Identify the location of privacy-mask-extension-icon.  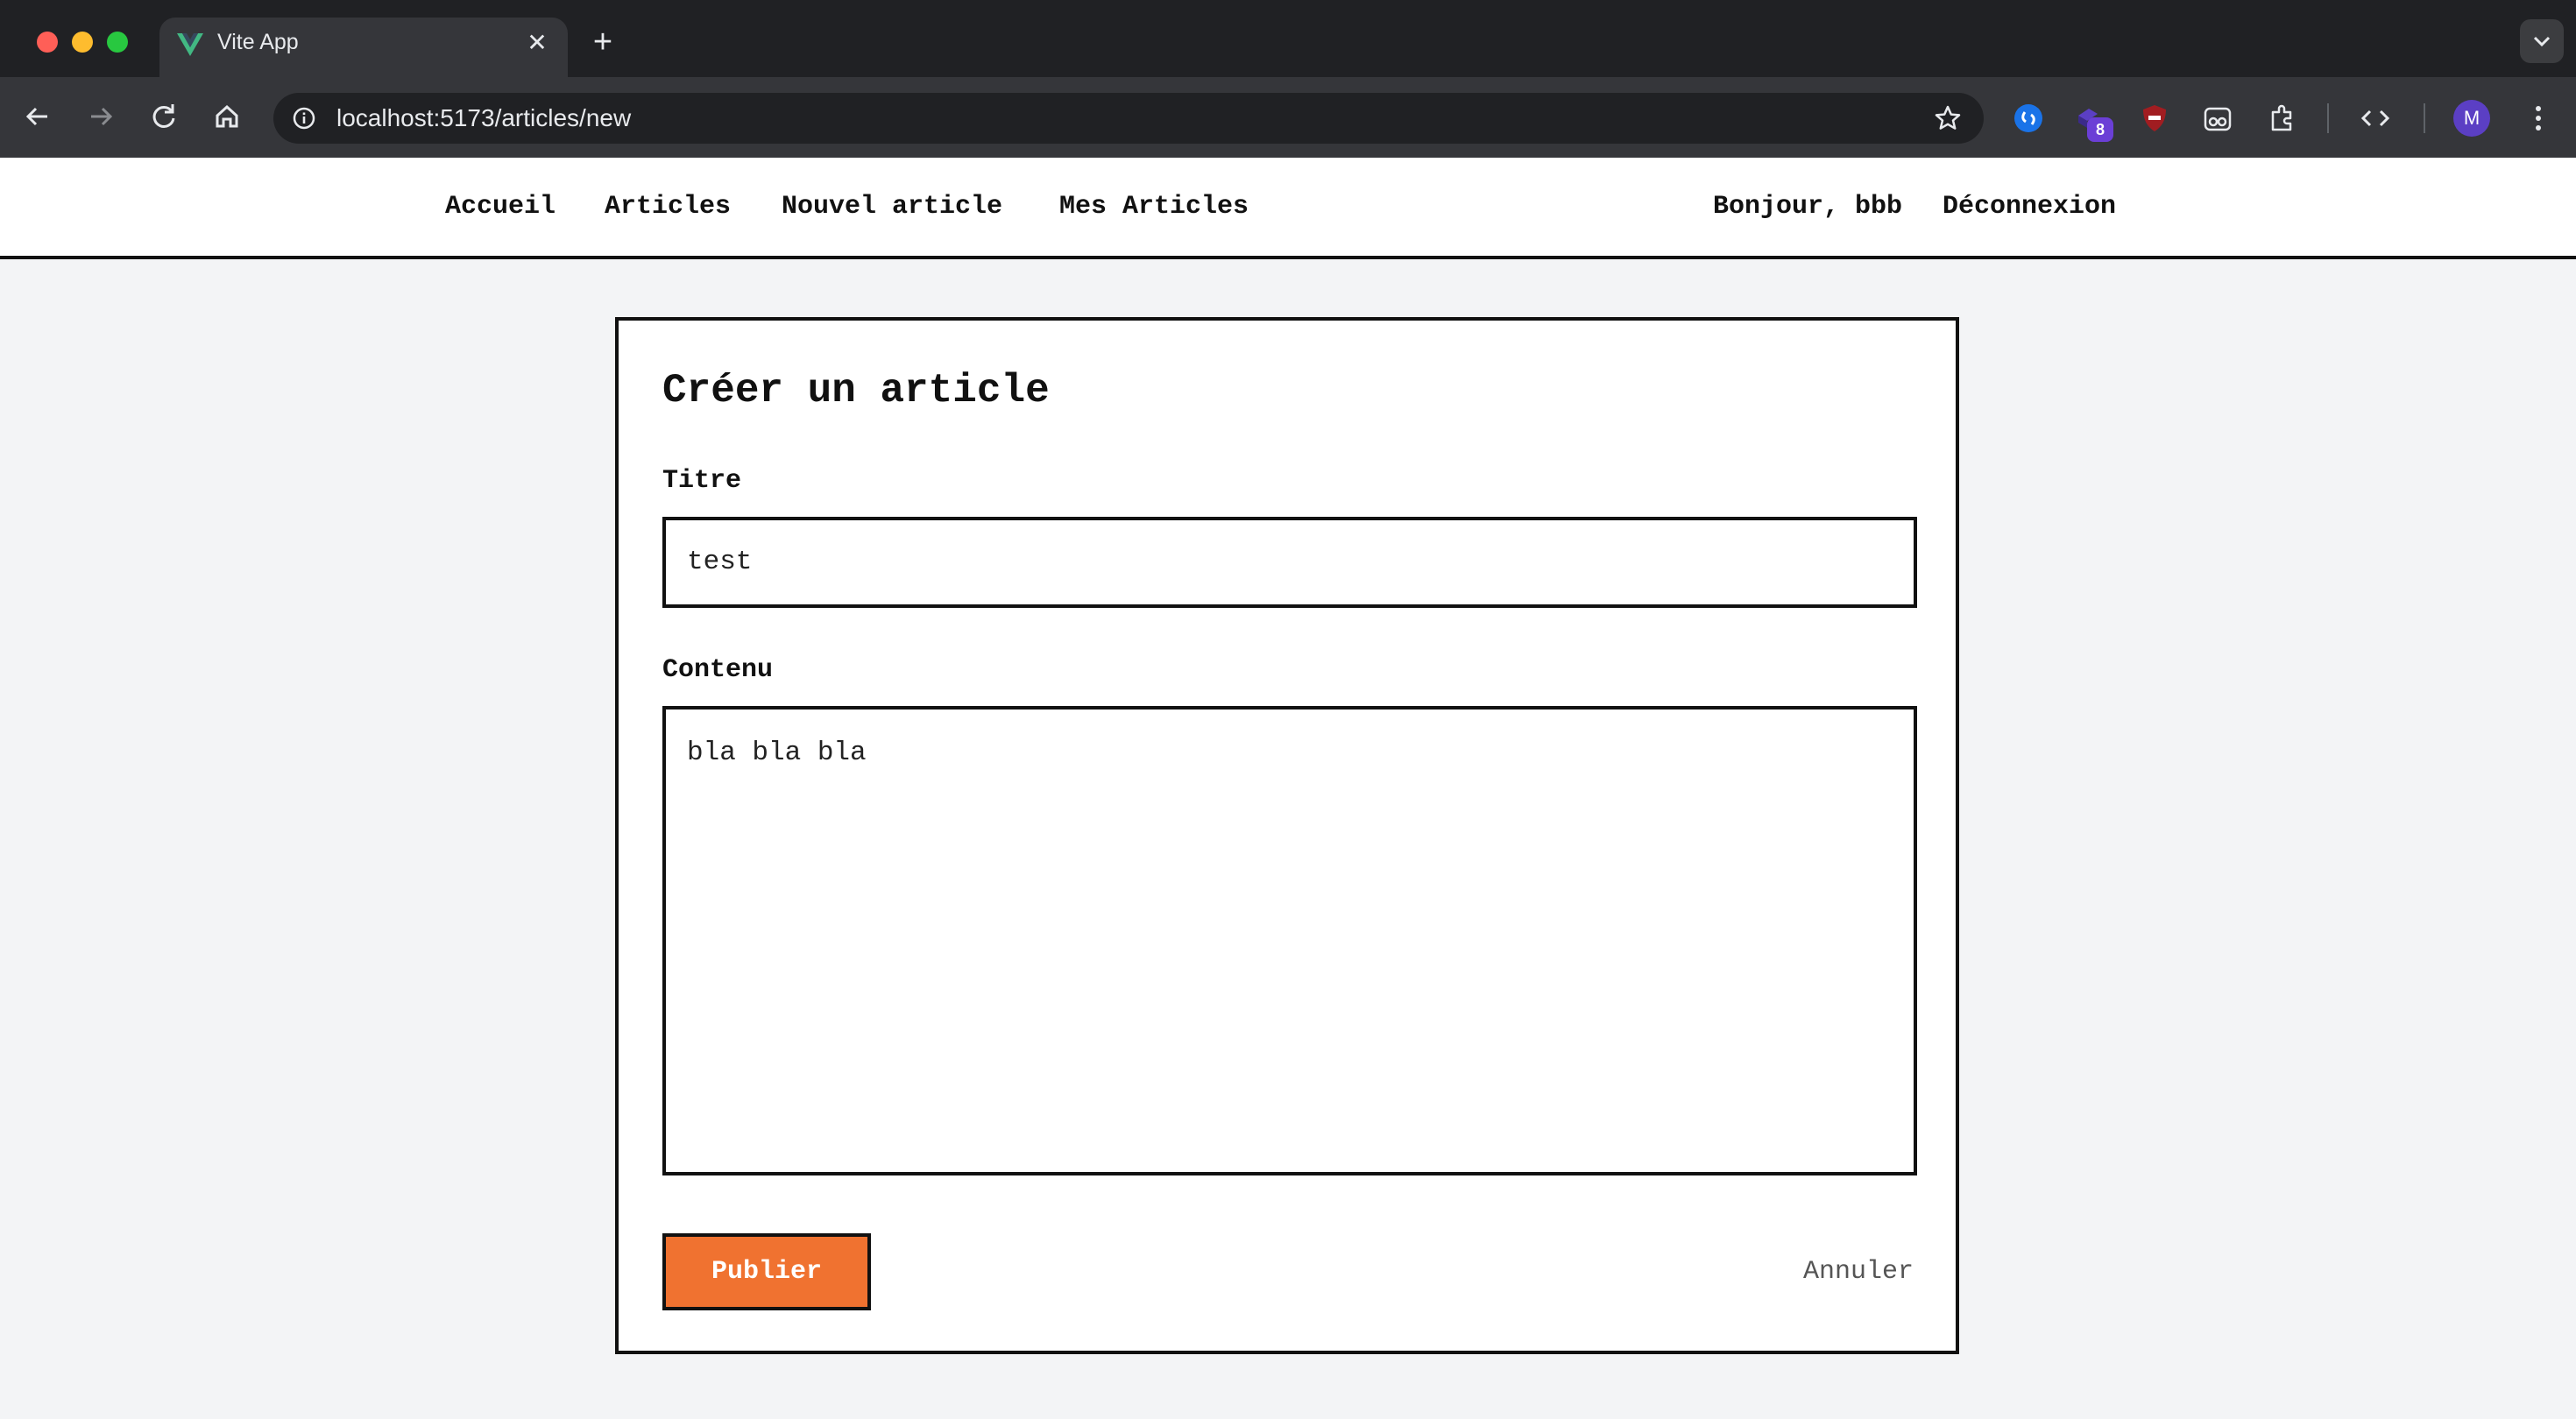
(2217, 118).